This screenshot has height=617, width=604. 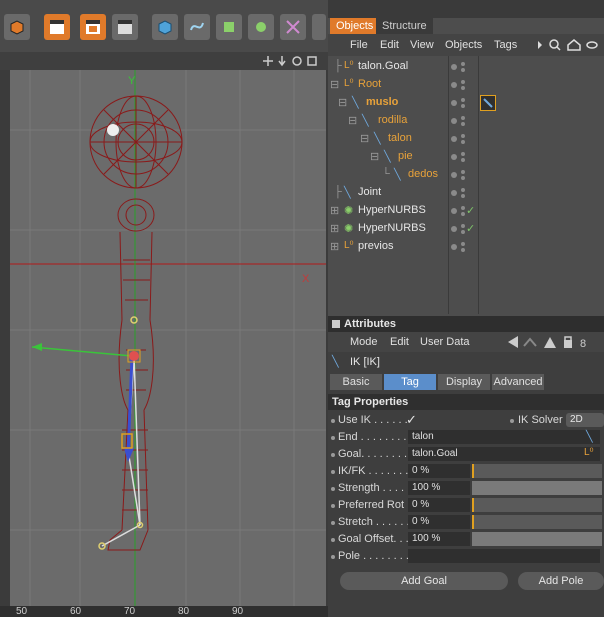 I want to click on goal-row: Goal. . . . . . . . . talon.Goal L⁰, so click(x=466, y=454).